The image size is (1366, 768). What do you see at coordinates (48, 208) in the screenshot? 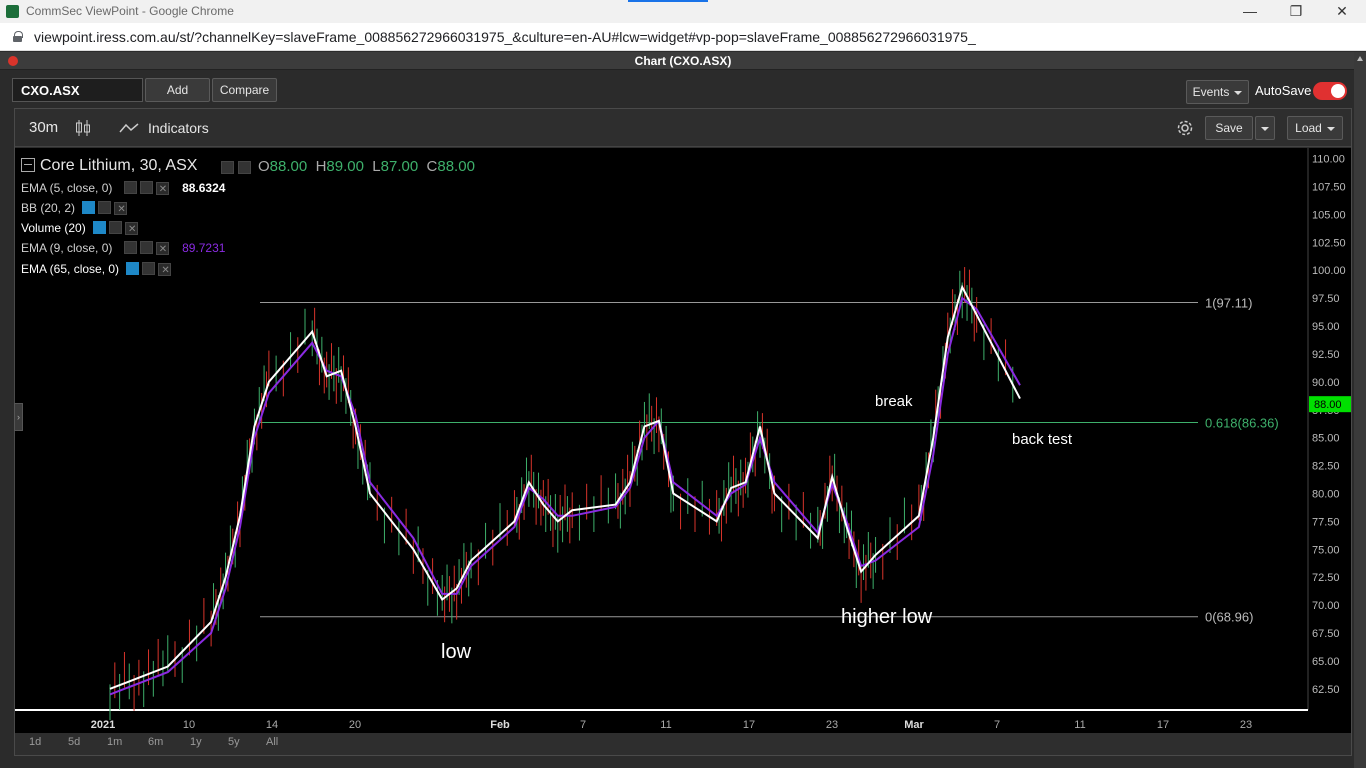
I see `study-name: BB (20, 2)` at bounding box center [48, 208].